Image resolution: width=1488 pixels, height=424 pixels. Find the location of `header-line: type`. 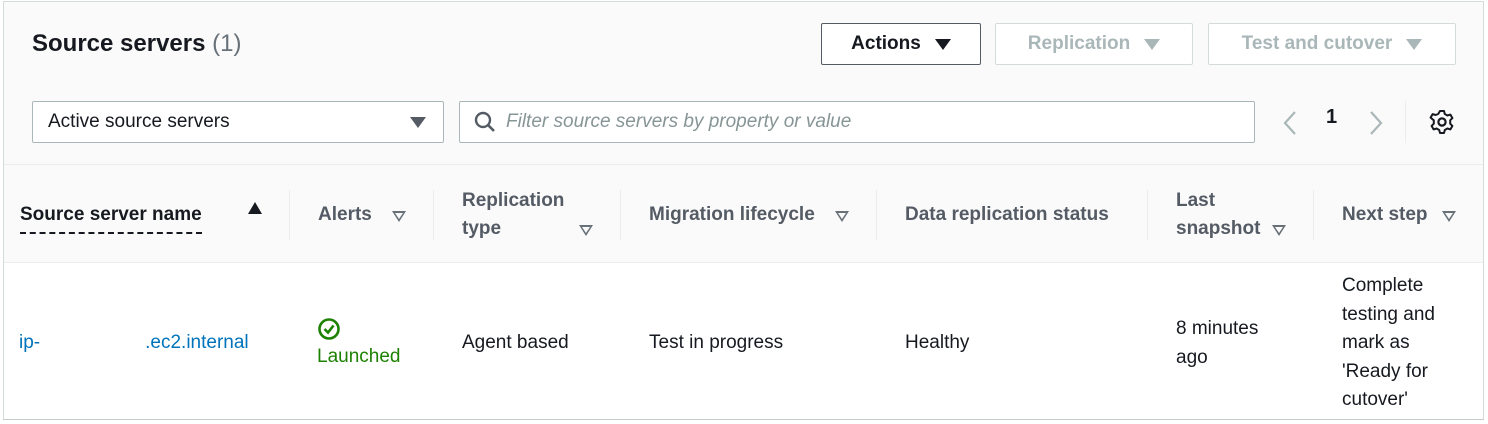

header-line: type is located at coordinates (482, 228).